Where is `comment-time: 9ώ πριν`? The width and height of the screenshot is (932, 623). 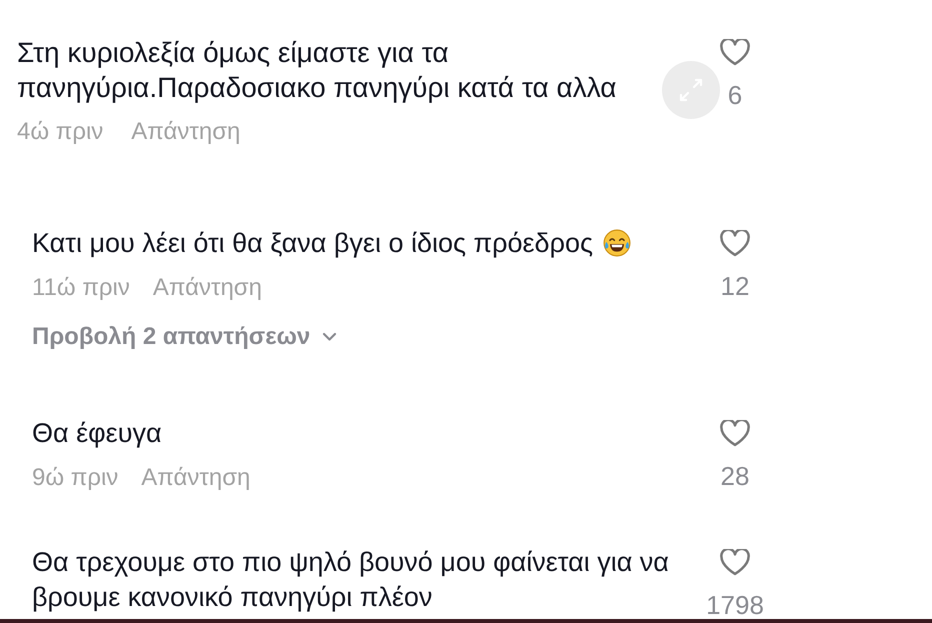
comment-time: 9ώ πριν is located at coordinates (75, 478).